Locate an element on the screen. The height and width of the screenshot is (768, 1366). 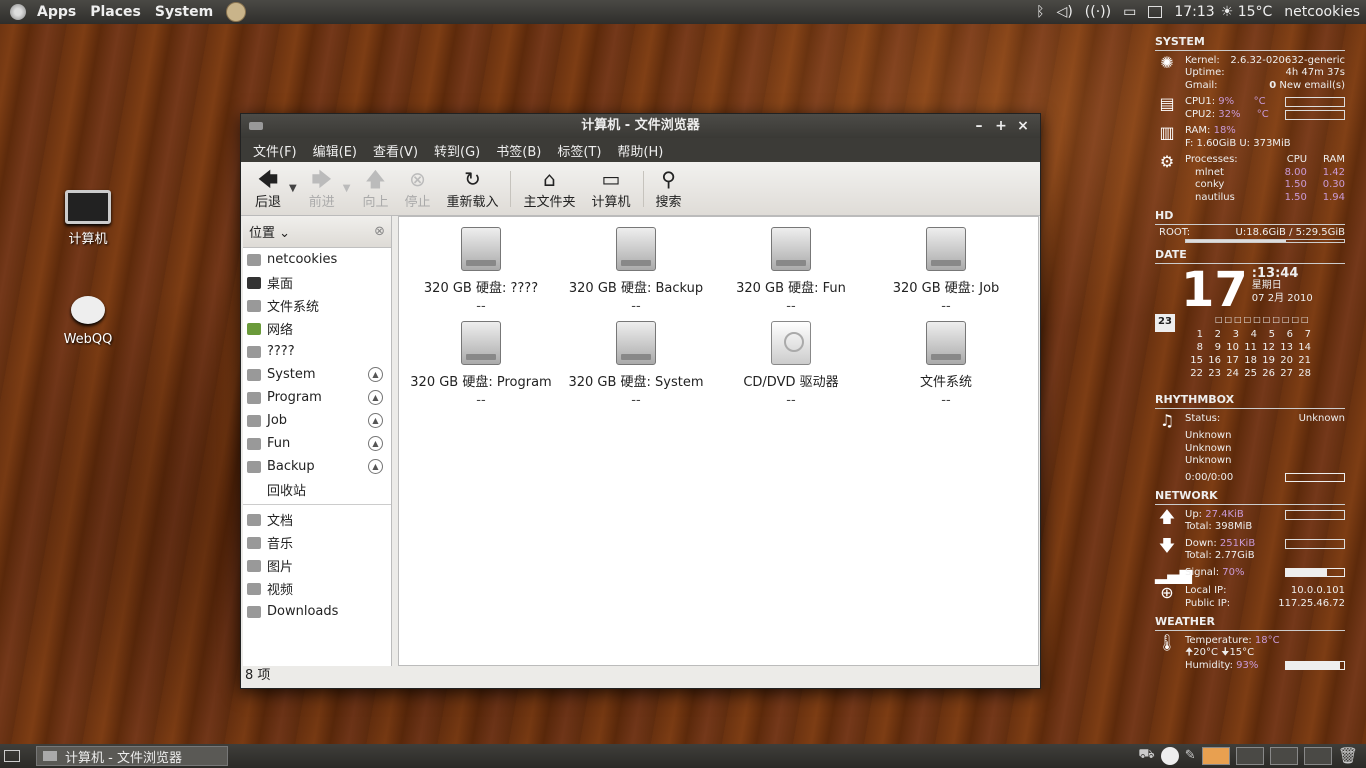
sidebar-item-home: netcookies is located at coordinates (317, 259).